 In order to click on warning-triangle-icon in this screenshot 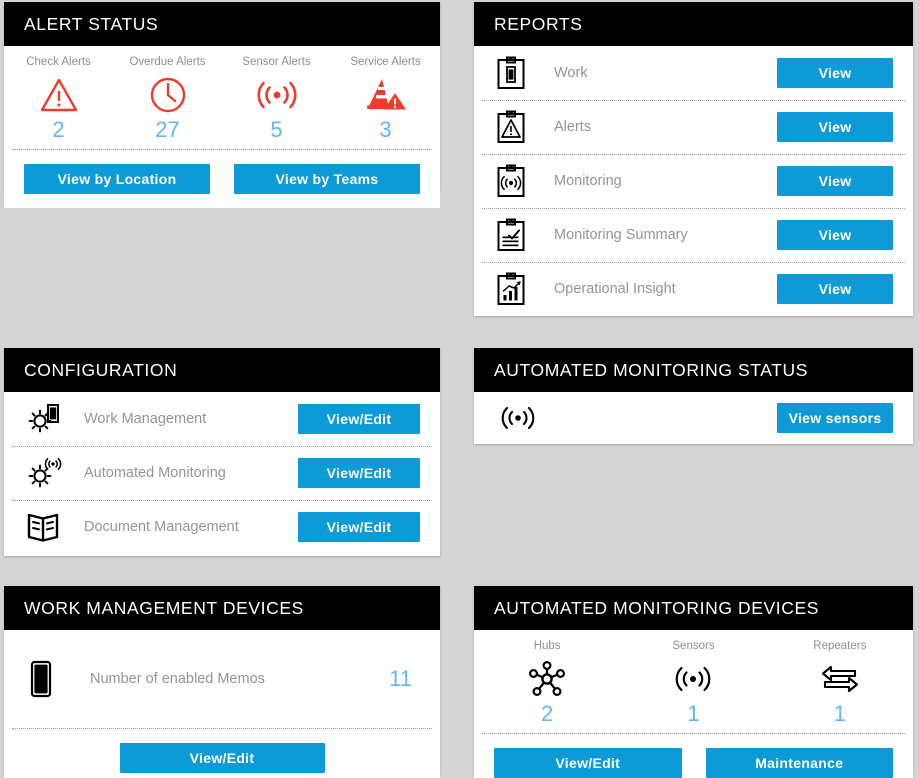, I will do `click(59, 95)`.